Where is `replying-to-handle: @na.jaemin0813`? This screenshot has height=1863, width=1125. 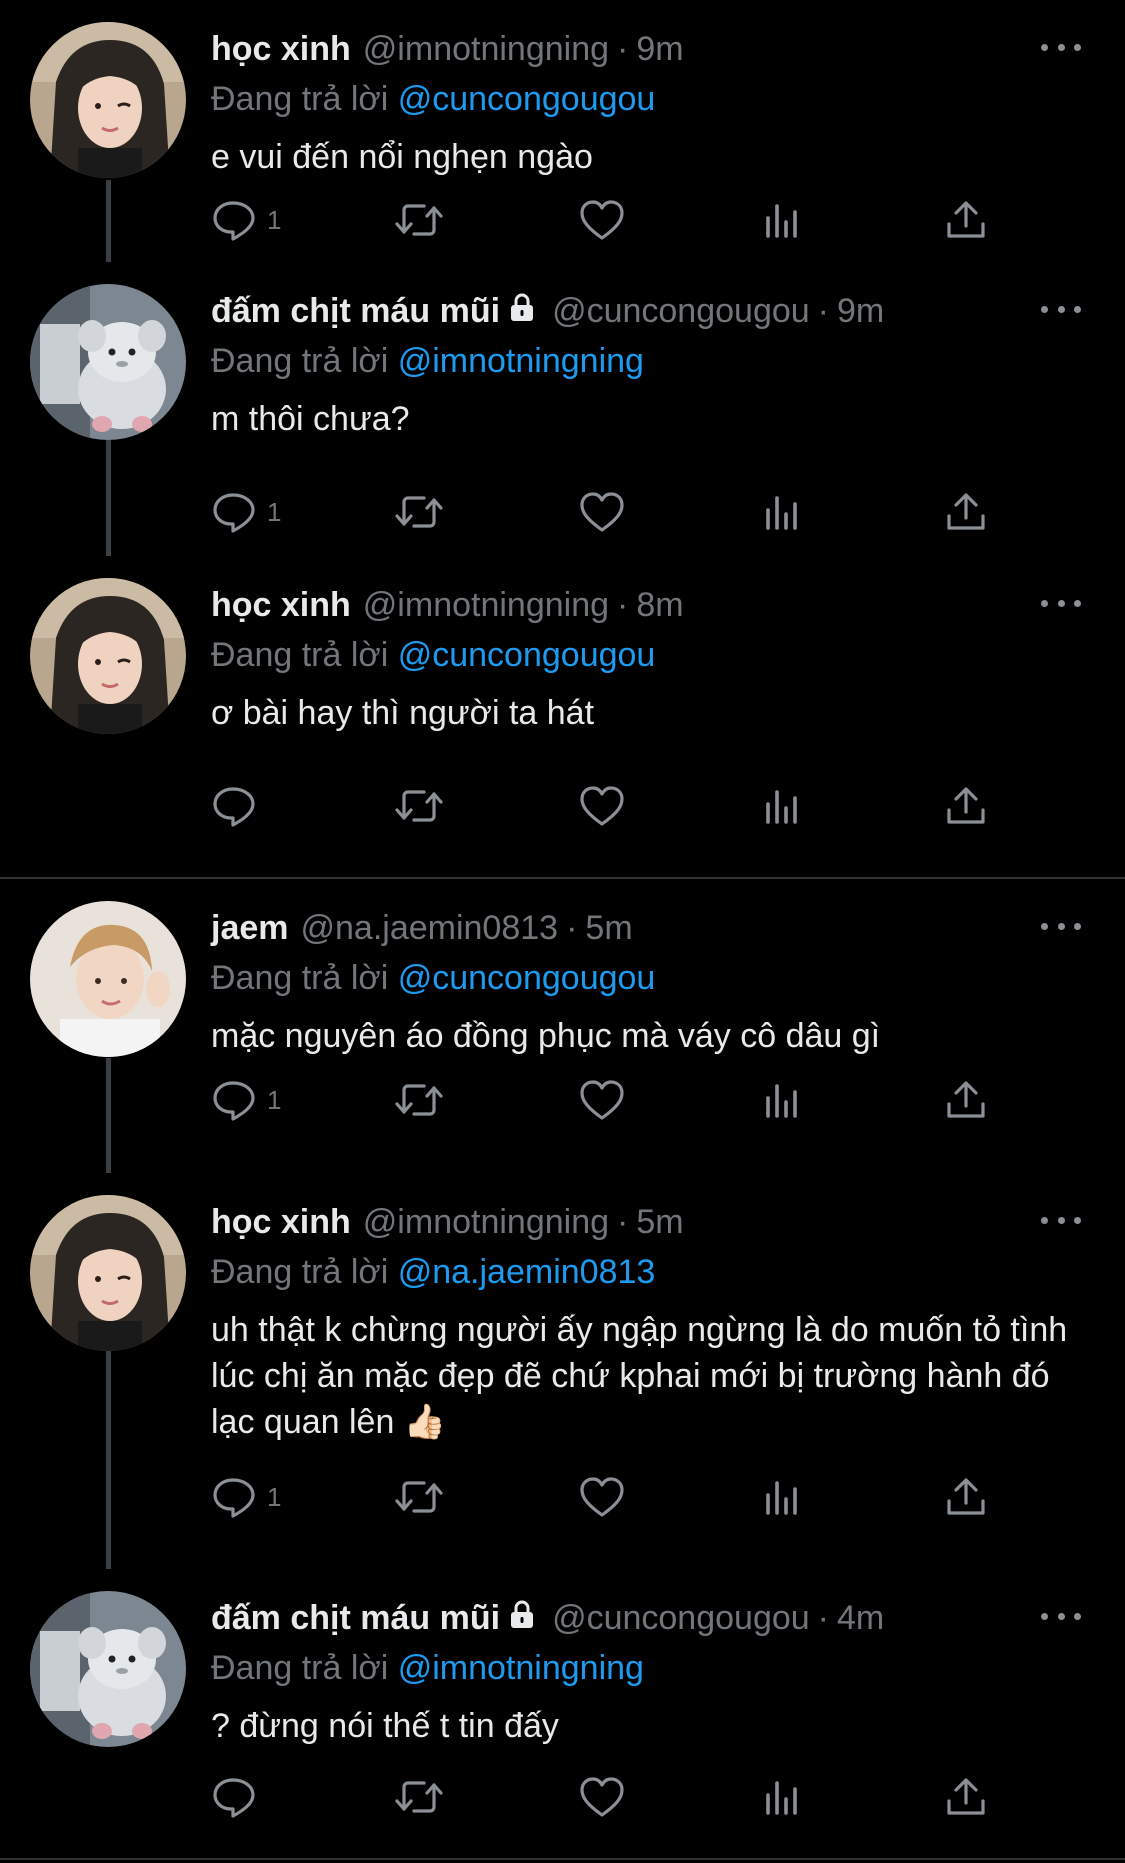 replying-to-handle: @na.jaemin0813 is located at coordinates (527, 1272).